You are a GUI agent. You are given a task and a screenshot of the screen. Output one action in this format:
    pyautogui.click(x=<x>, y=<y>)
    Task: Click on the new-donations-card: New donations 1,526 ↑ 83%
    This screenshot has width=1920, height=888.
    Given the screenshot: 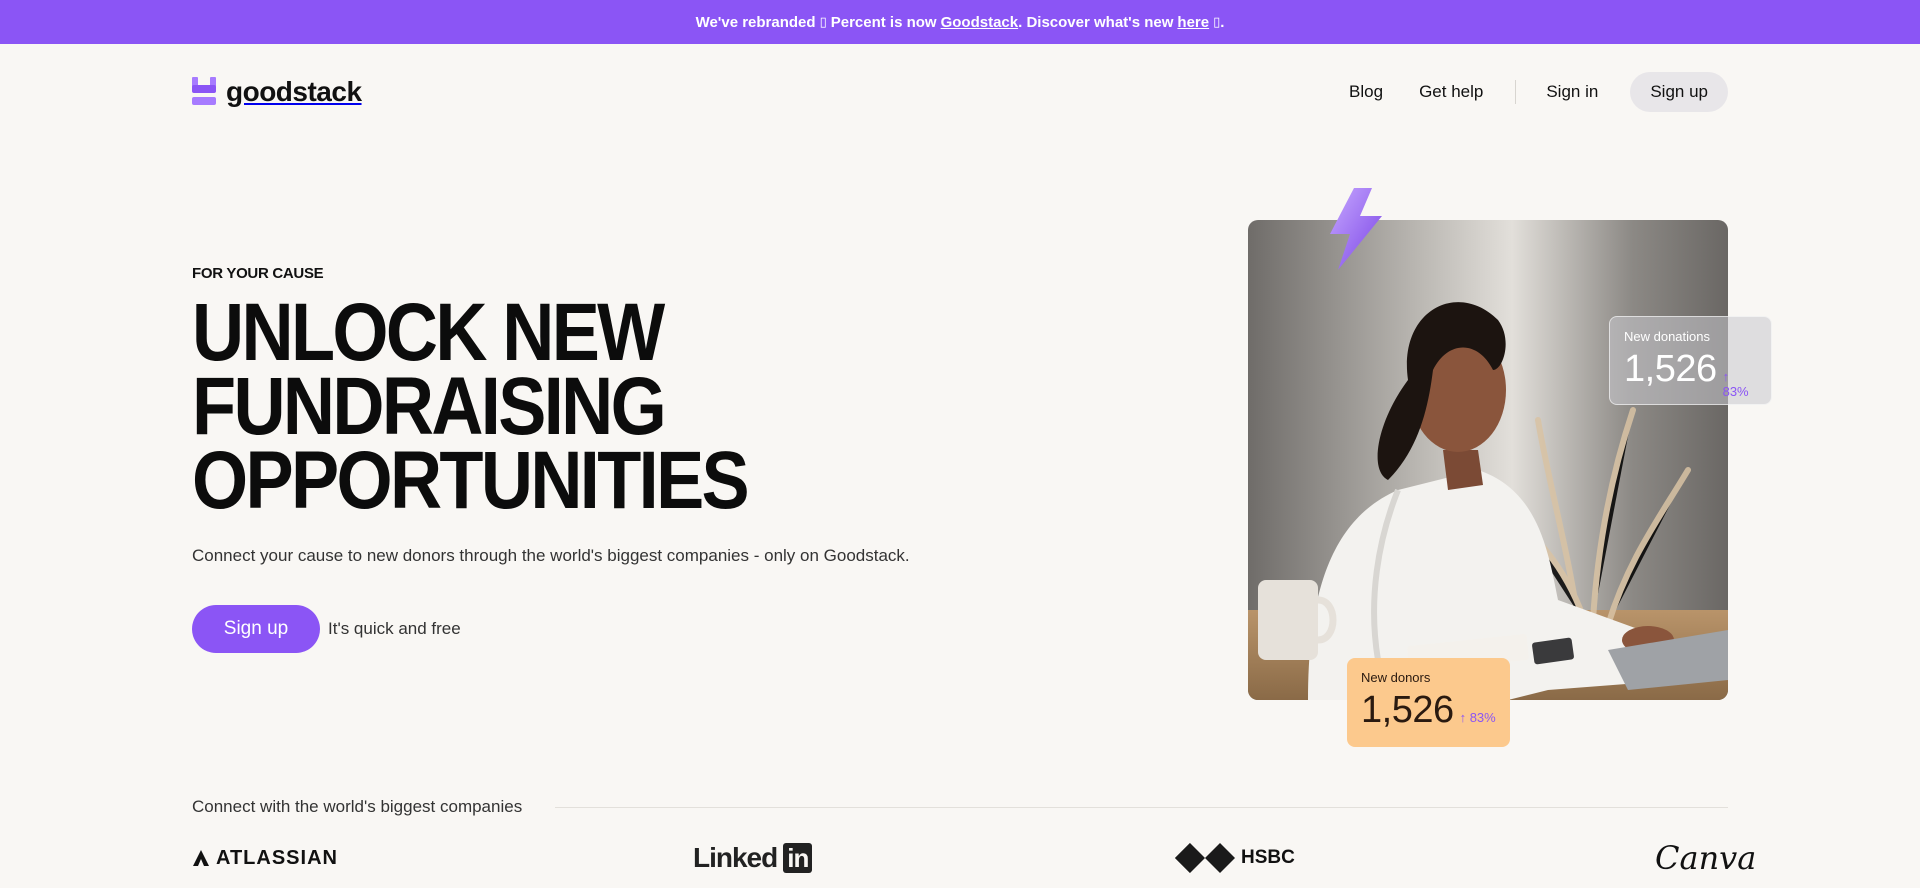 What is the action you would take?
    pyautogui.click(x=1690, y=360)
    